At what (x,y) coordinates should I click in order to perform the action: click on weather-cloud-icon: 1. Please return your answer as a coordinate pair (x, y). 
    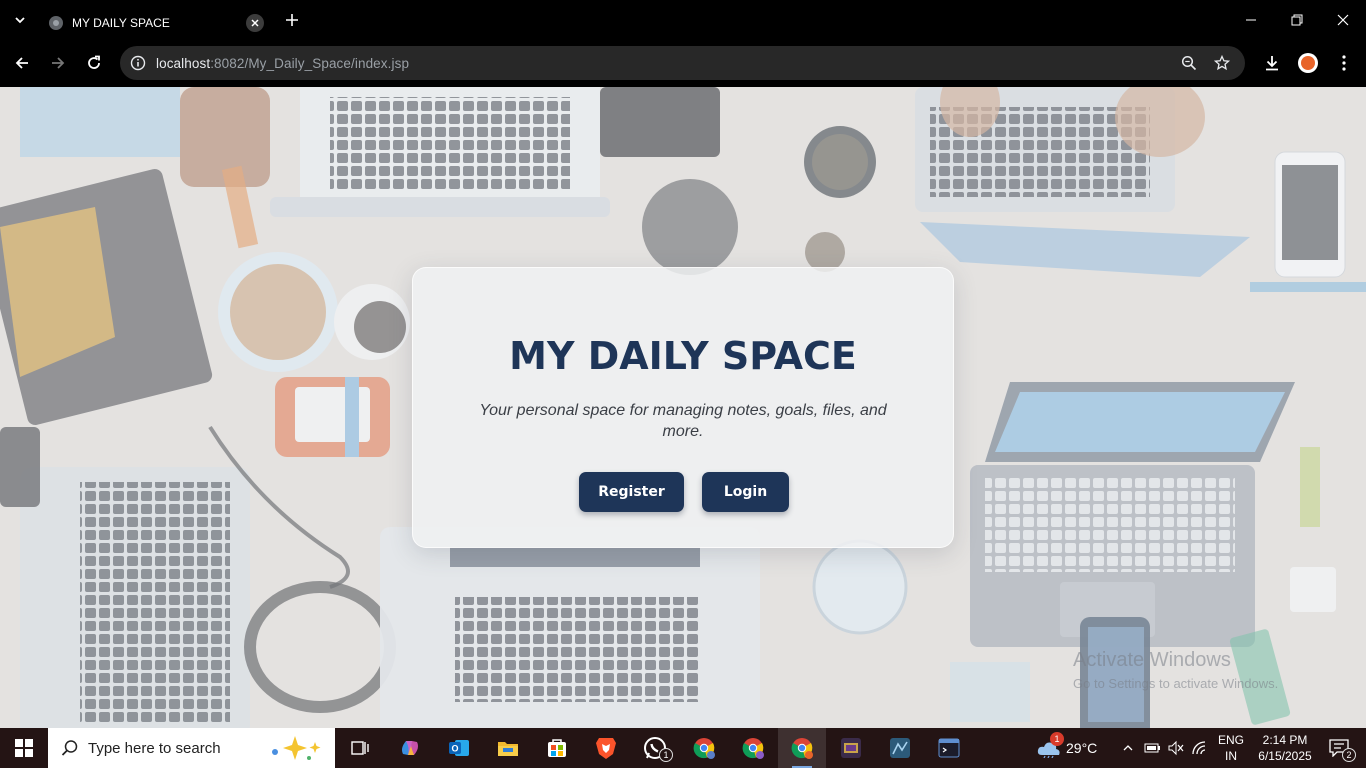
    Looking at the image, I should click on (1050, 745).